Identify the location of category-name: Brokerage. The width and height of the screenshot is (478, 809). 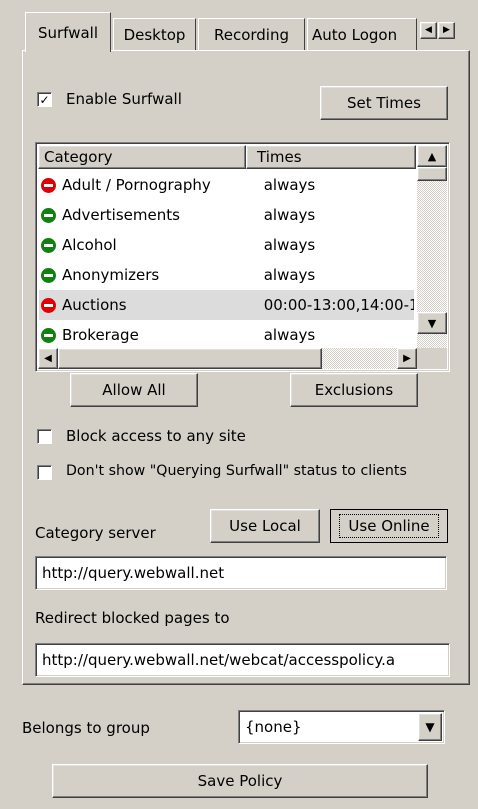
(100, 335).